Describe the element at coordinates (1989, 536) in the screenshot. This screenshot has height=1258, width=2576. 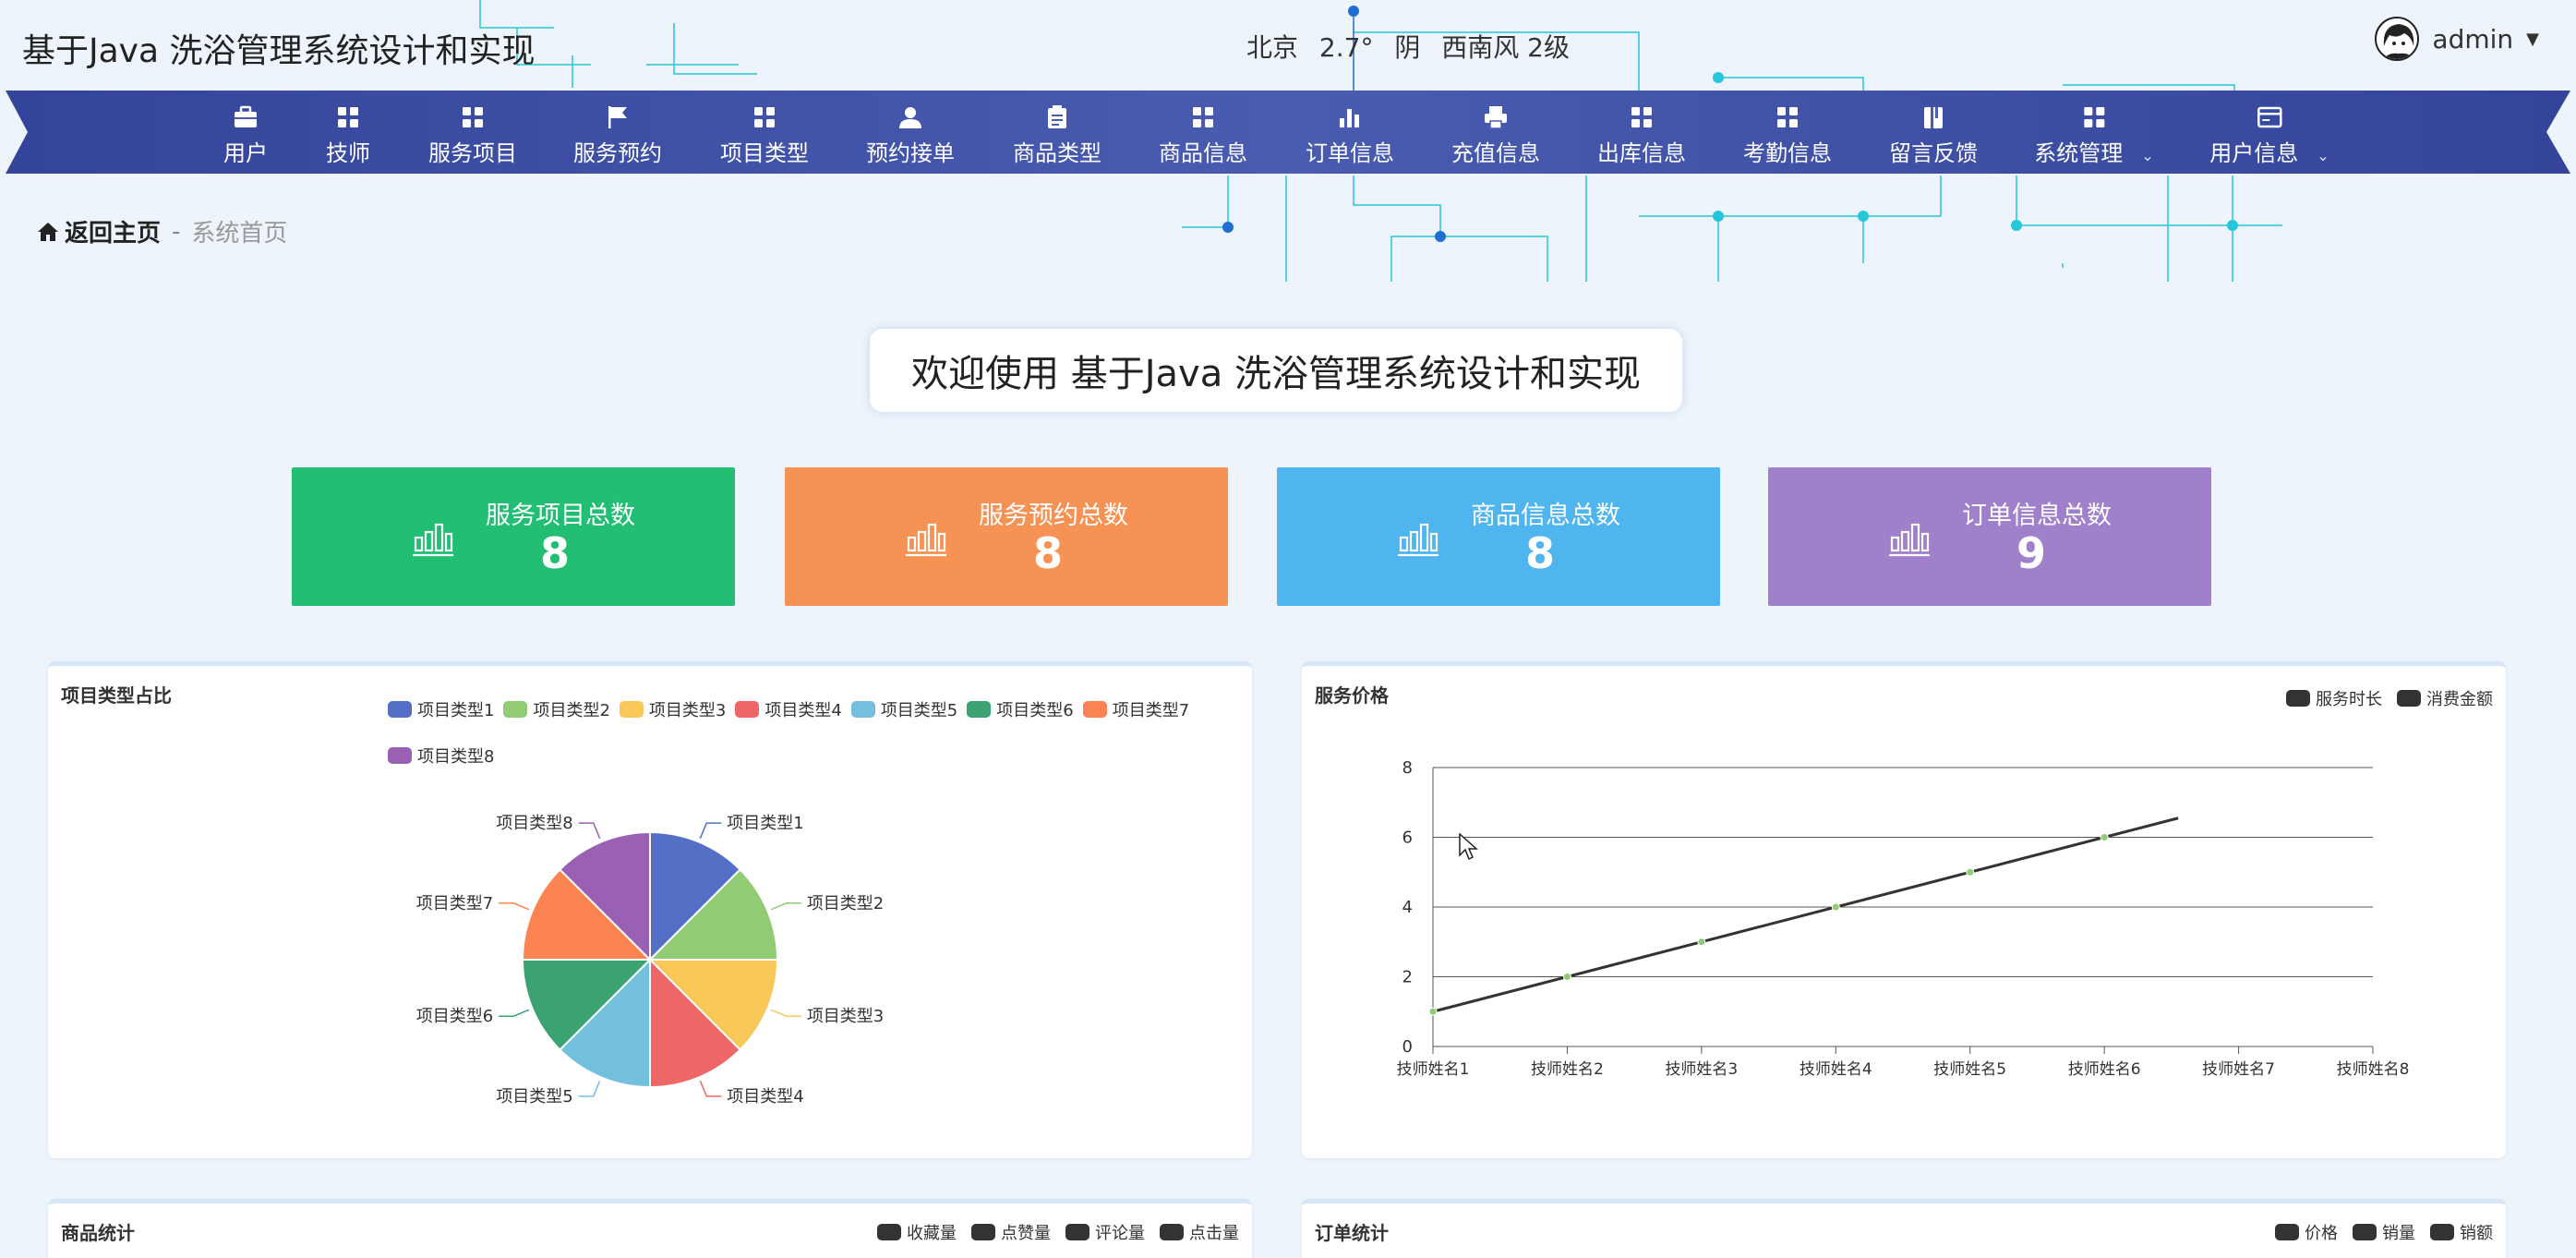
I see `stat-card: 订单信息总数 9` at that location.